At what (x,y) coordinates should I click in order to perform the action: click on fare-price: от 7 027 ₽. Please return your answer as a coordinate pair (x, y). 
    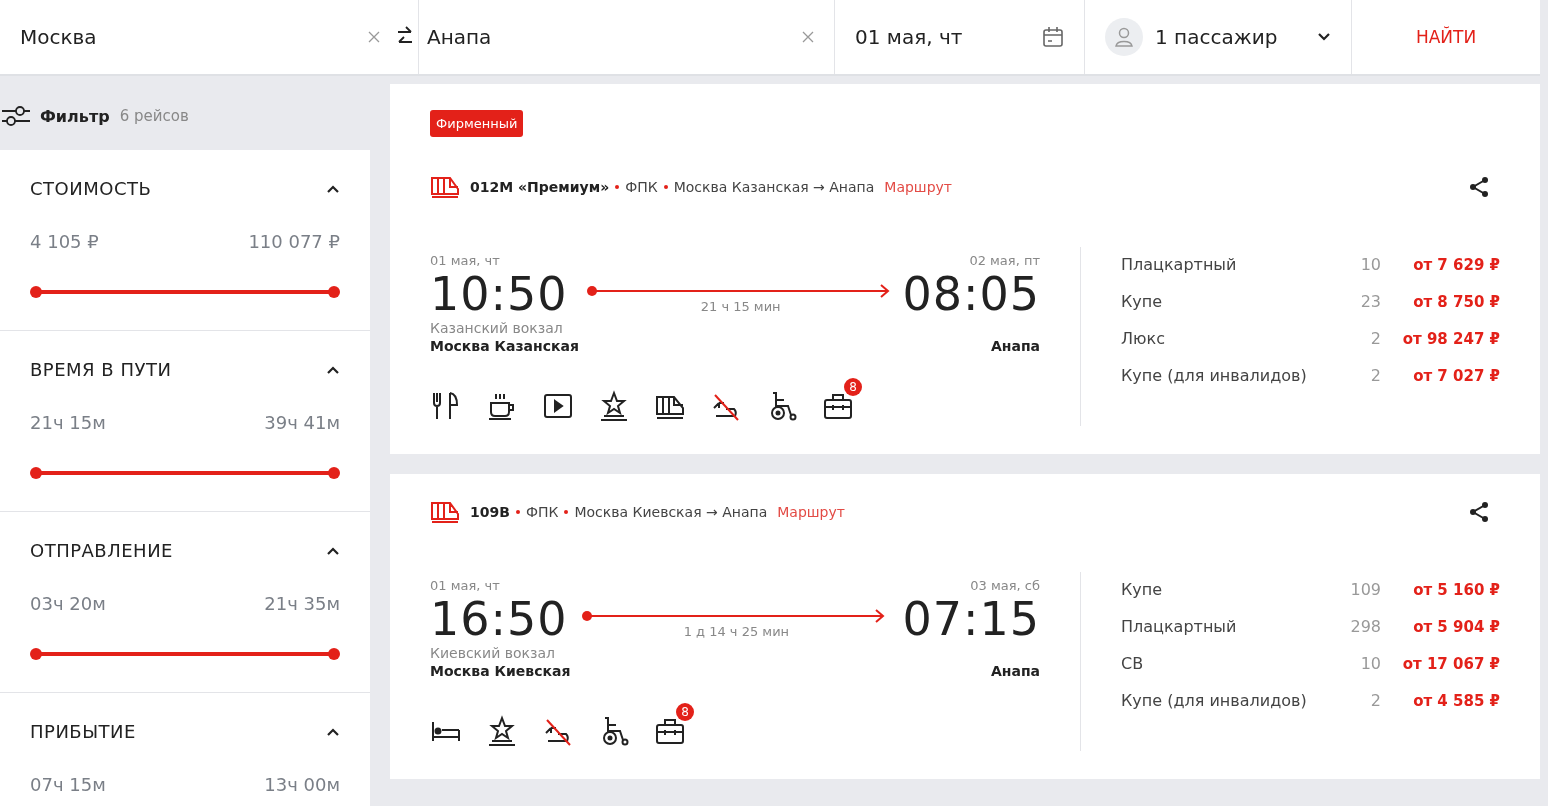
    Looking at the image, I should click on (1456, 375).